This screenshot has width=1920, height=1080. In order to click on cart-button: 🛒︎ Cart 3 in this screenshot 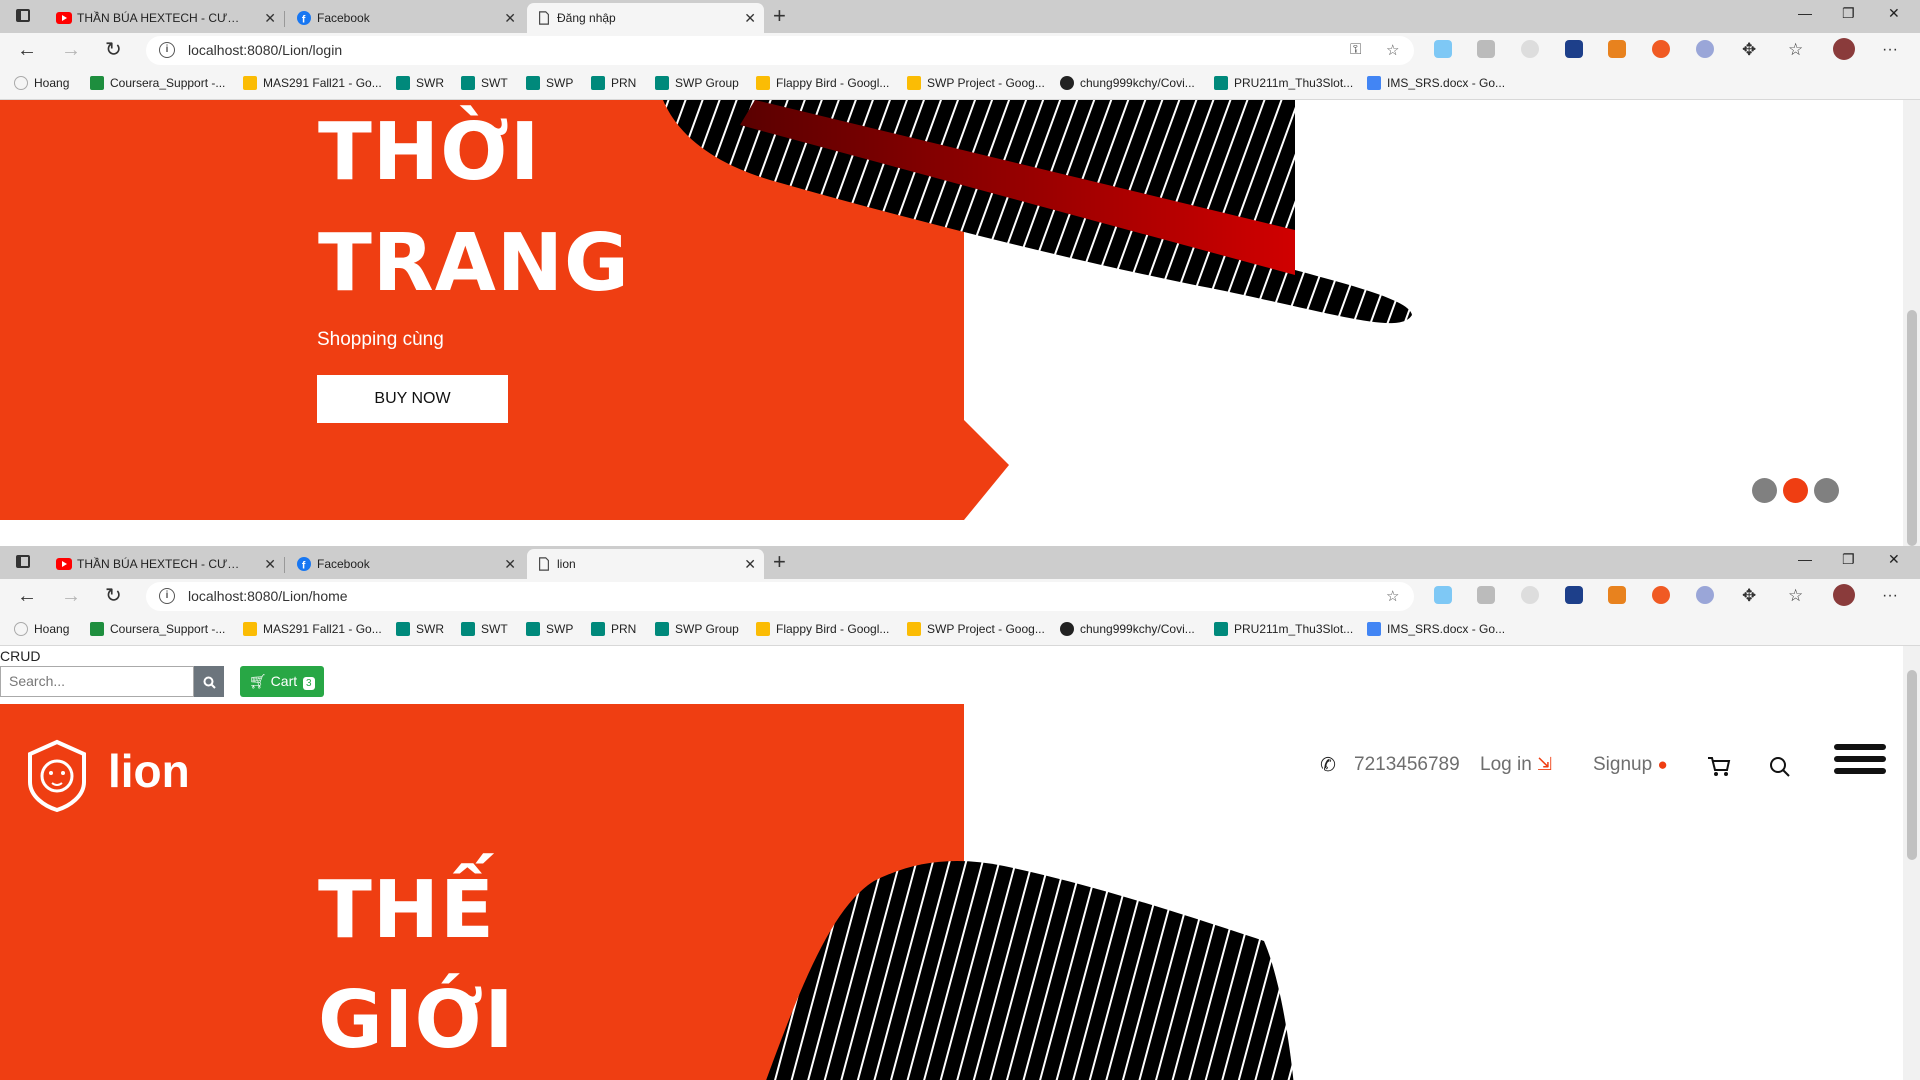, I will do `click(282, 681)`.